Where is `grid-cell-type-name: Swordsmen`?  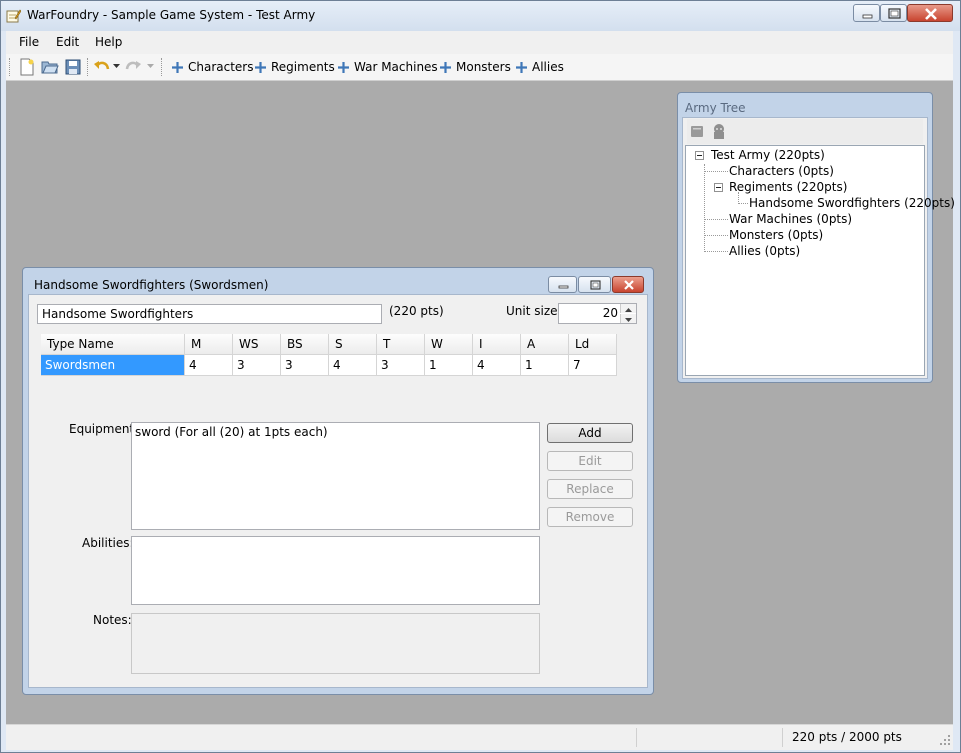 grid-cell-type-name: Swordsmen is located at coordinates (113, 365).